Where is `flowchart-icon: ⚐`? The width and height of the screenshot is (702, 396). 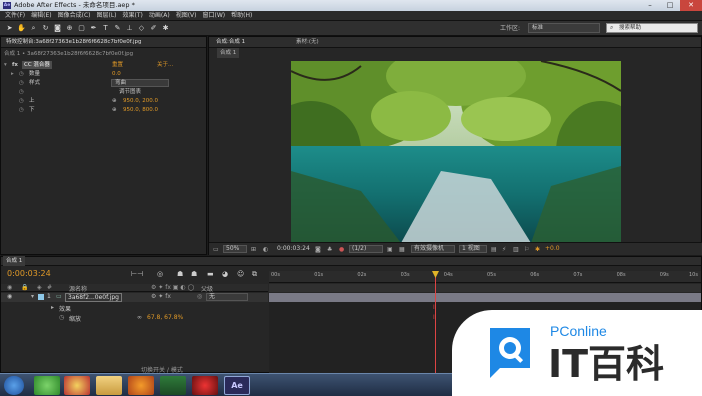
flowchart-icon: ⚐ is located at coordinates (526, 249).